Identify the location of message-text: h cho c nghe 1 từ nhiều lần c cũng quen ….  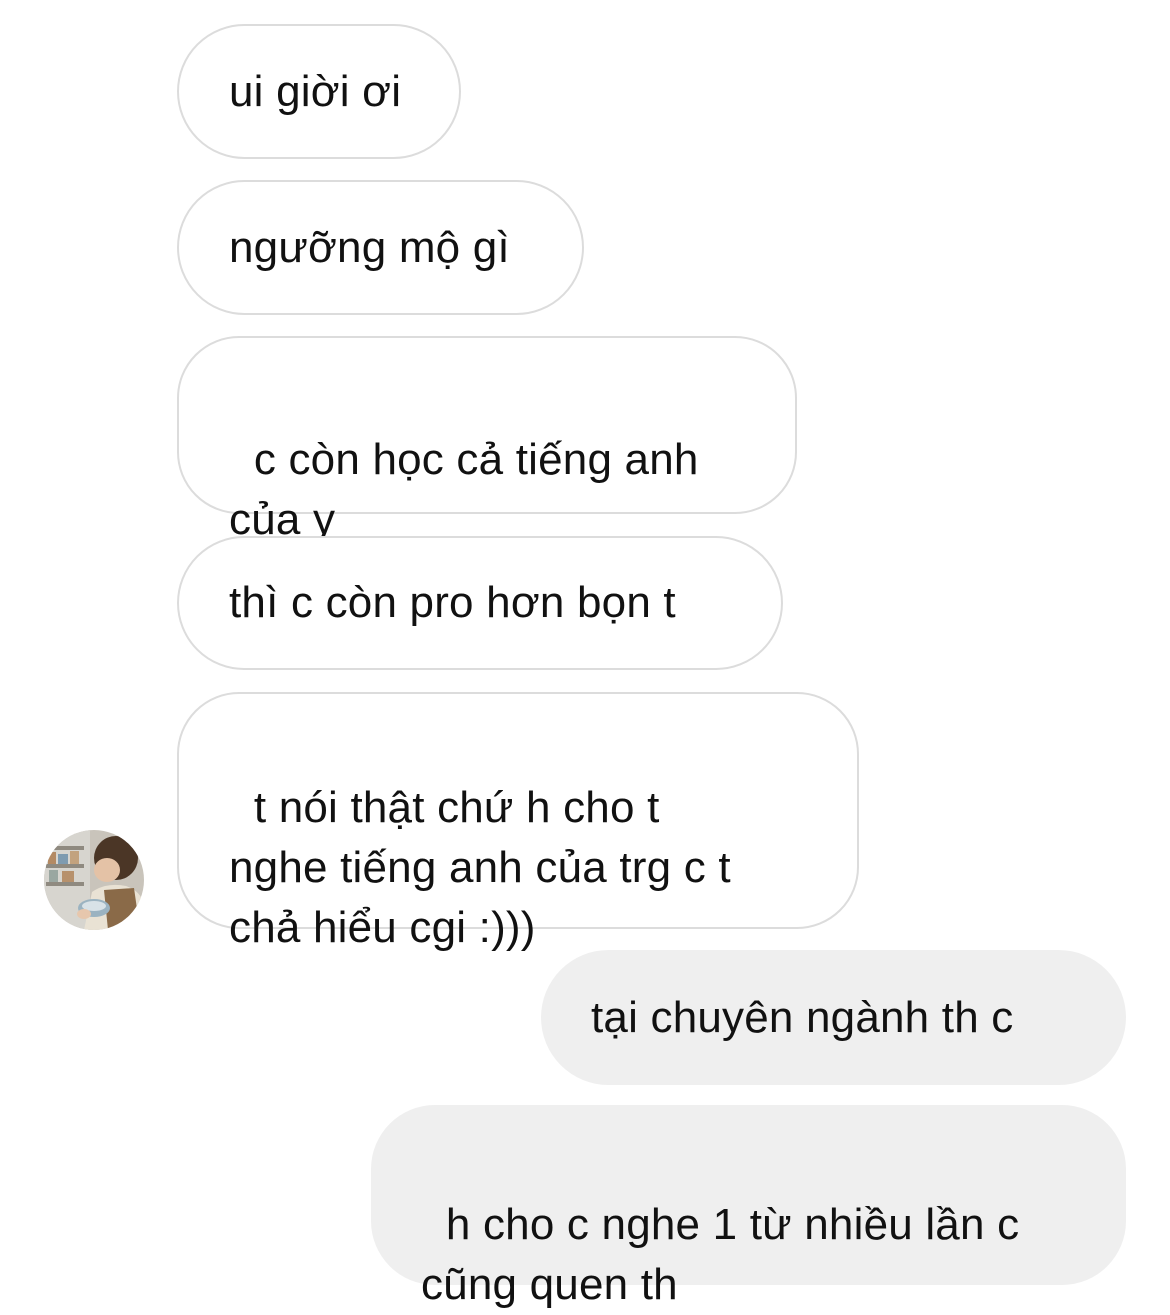
(720, 1254).